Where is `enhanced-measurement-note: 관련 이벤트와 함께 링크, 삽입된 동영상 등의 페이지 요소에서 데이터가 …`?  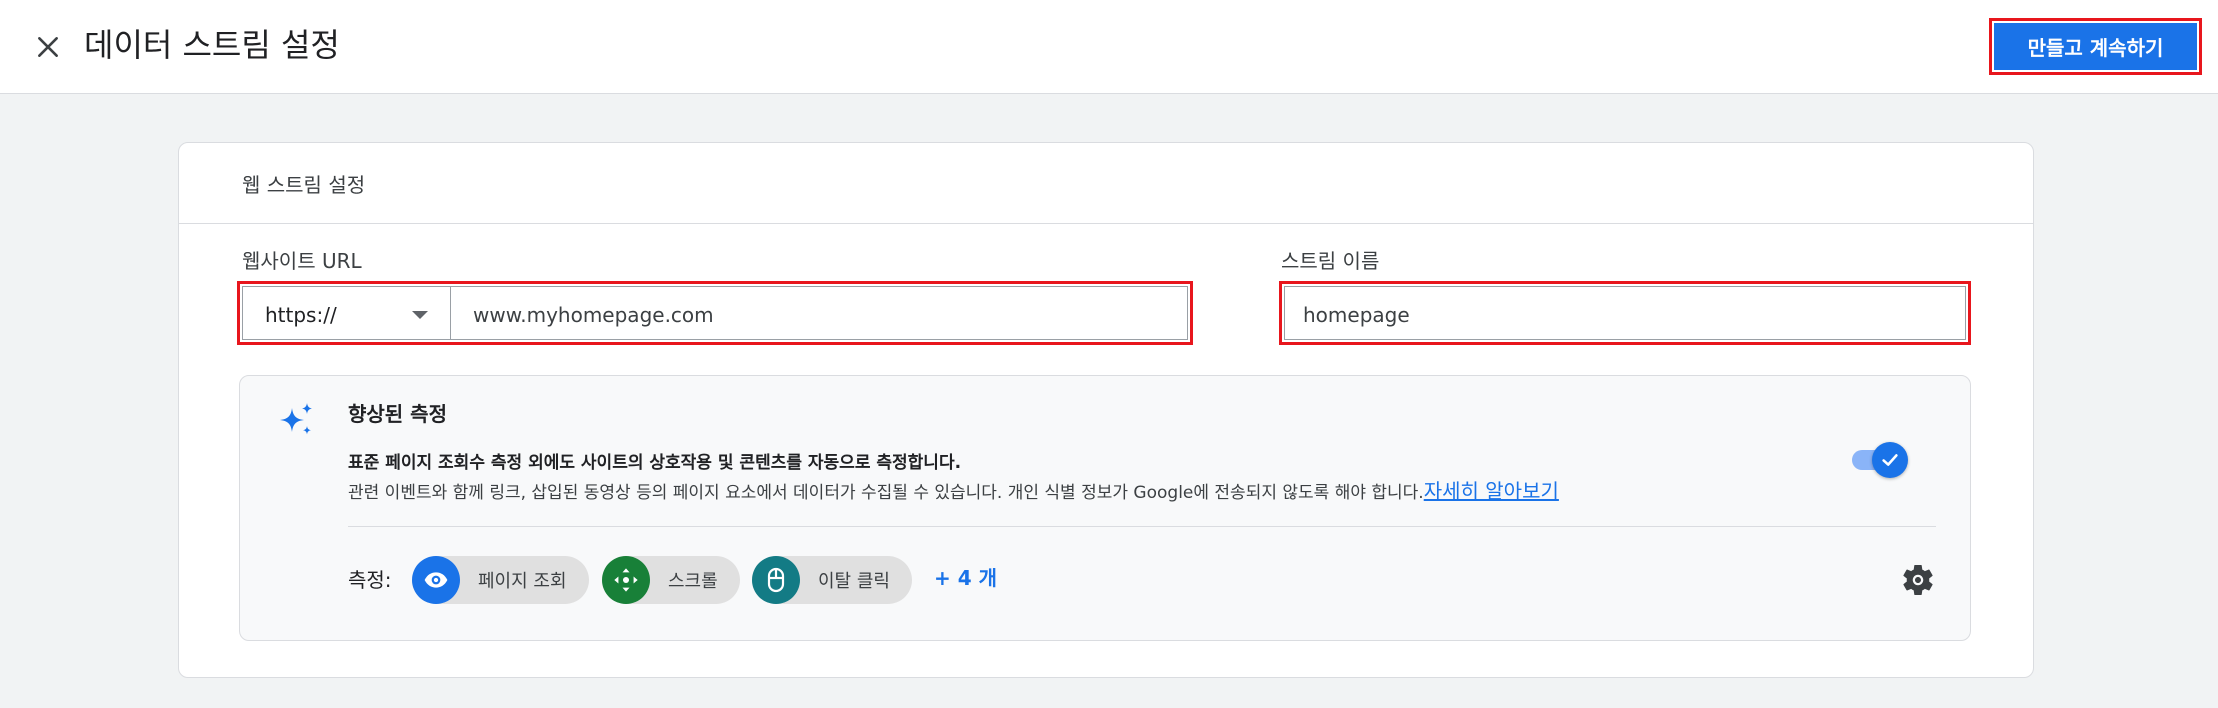
enhanced-measurement-note: 관련 이벤트와 함께 링크, 삽입된 동영상 등의 페이지 요소에서 데이터가 … is located at coordinates (953, 492).